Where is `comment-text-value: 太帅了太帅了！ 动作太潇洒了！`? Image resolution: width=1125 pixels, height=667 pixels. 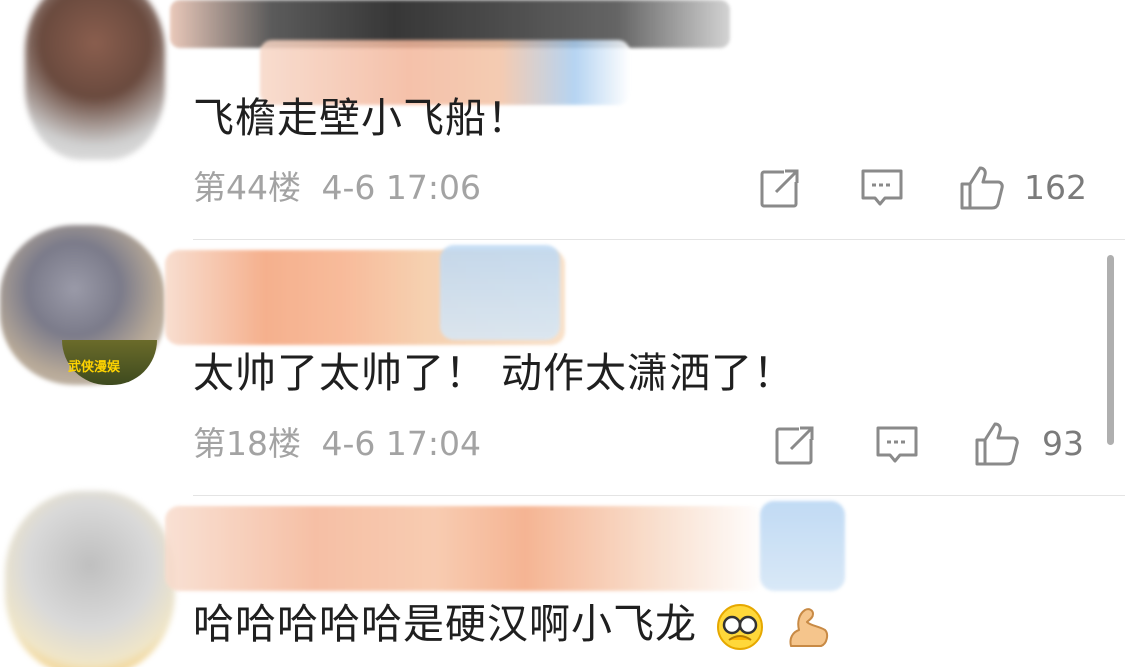 comment-text-value: 太帅了太帅了！ 动作太潇洒了！ is located at coordinates (494, 373).